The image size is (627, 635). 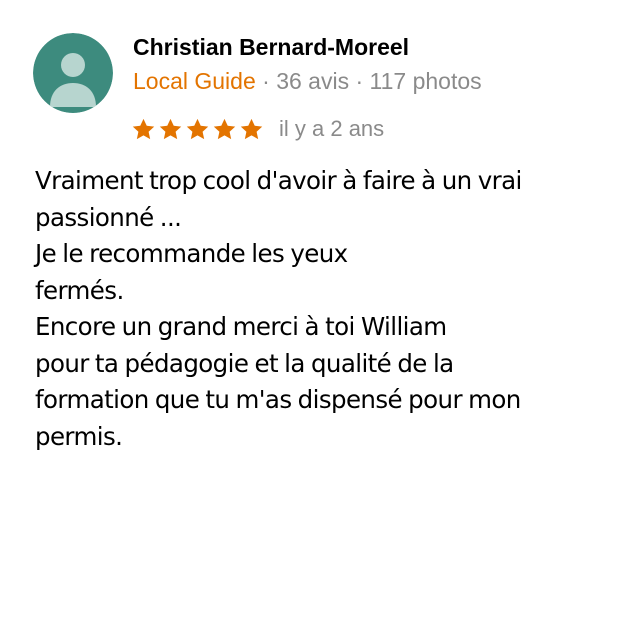 I want to click on avatar, so click(x=73, y=73).